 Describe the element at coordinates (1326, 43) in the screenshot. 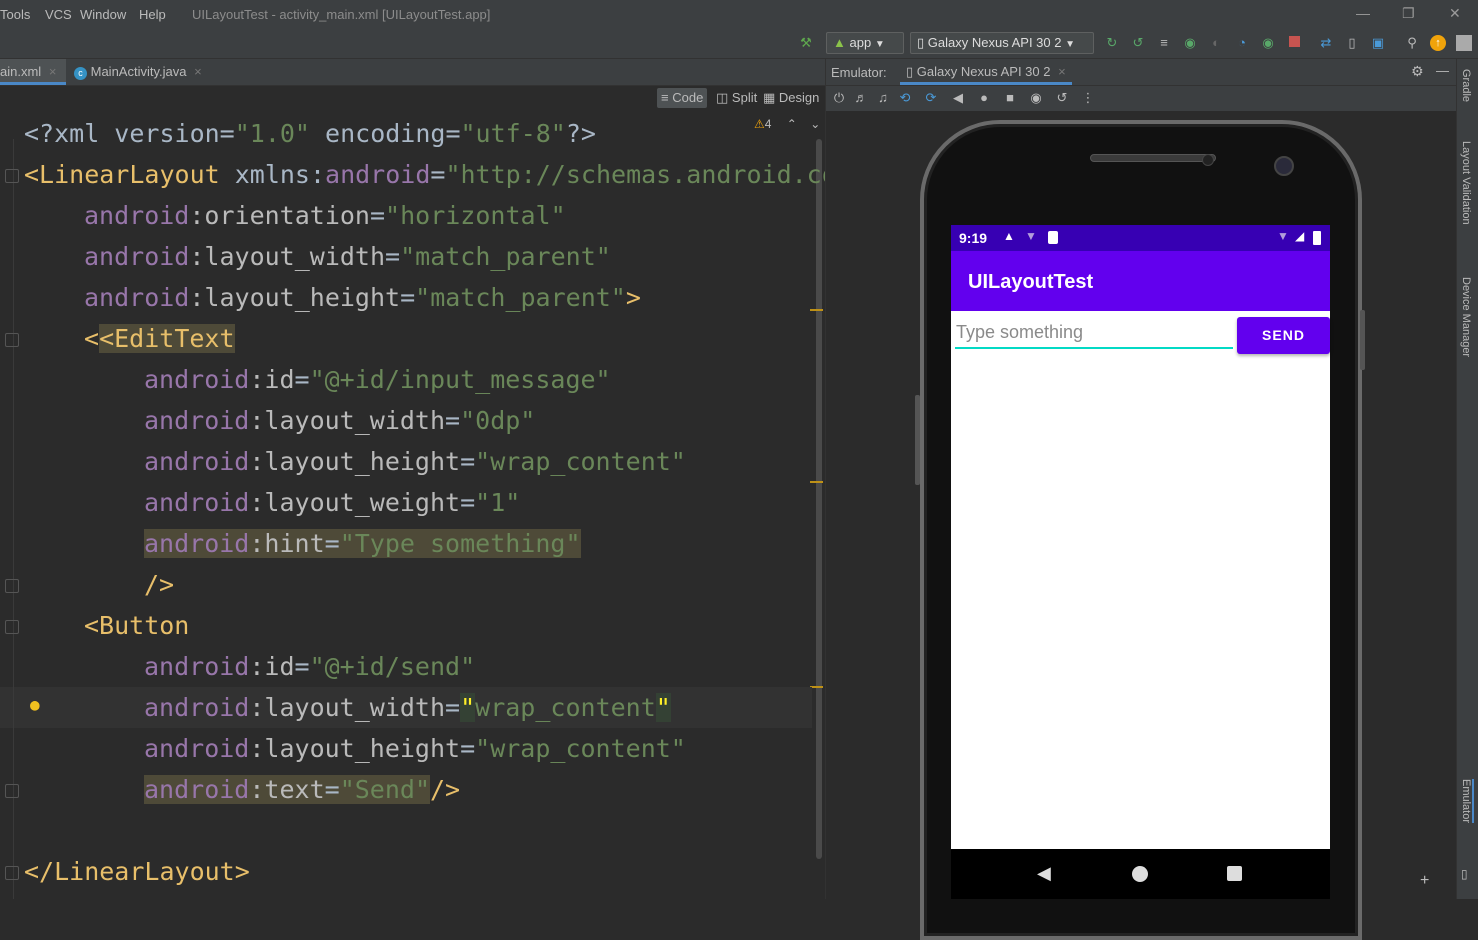

I see `sync-gradle-icon: ⇄` at that location.